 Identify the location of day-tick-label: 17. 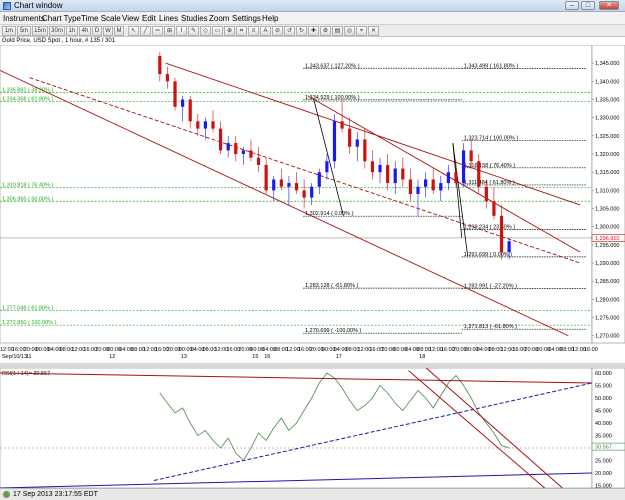
(339, 357).